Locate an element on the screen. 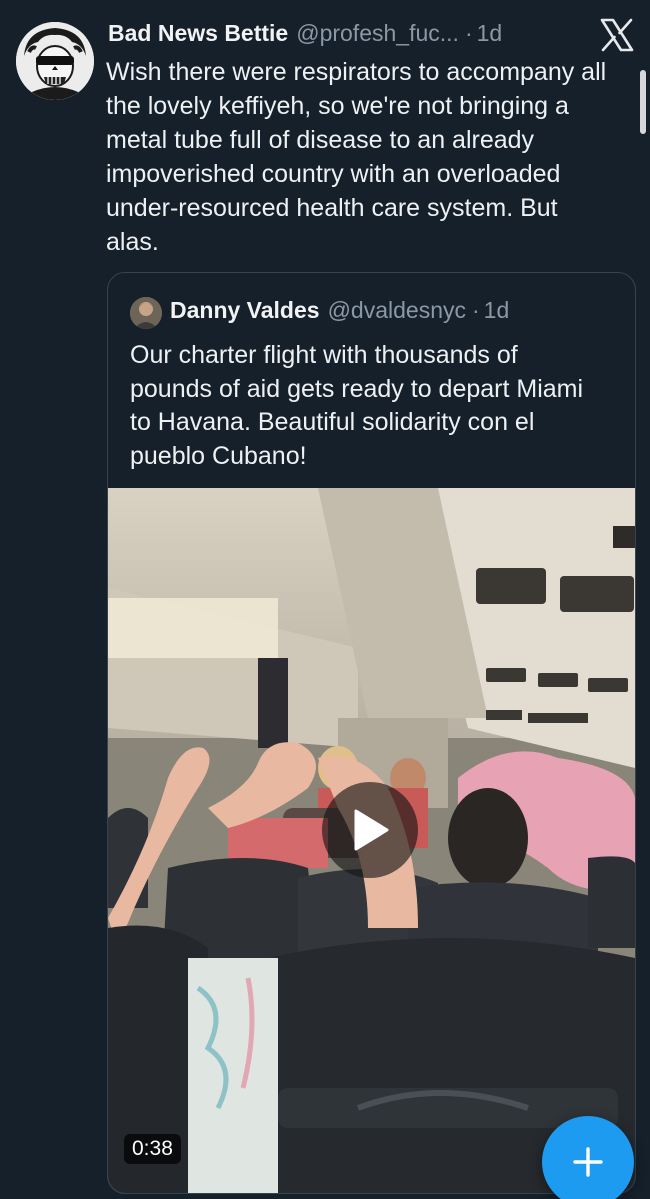  tweet-header: Bad News Bettie @profesh_fuc... · 1d is located at coordinates (344, 37).